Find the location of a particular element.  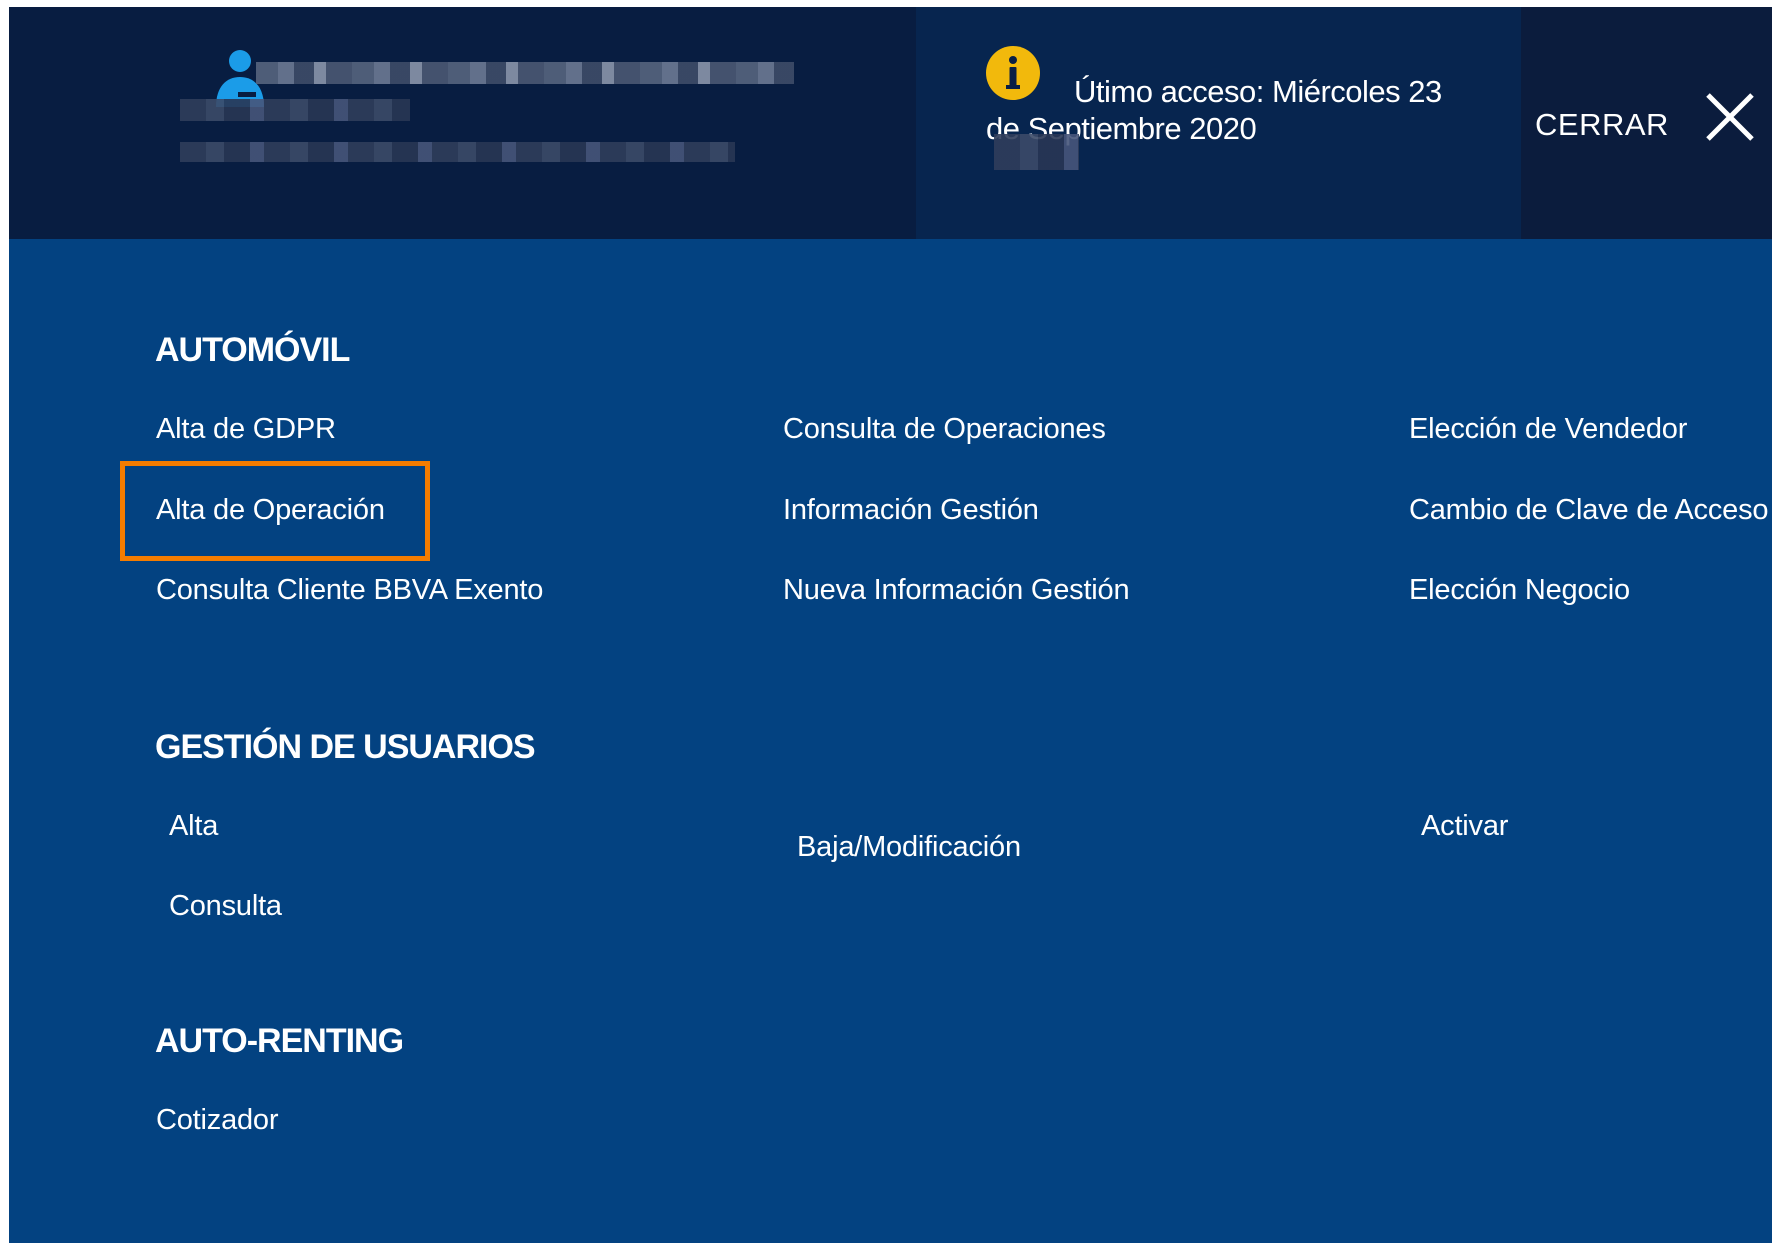

menu-item-cotizador: Cotizador is located at coordinates (217, 1120).